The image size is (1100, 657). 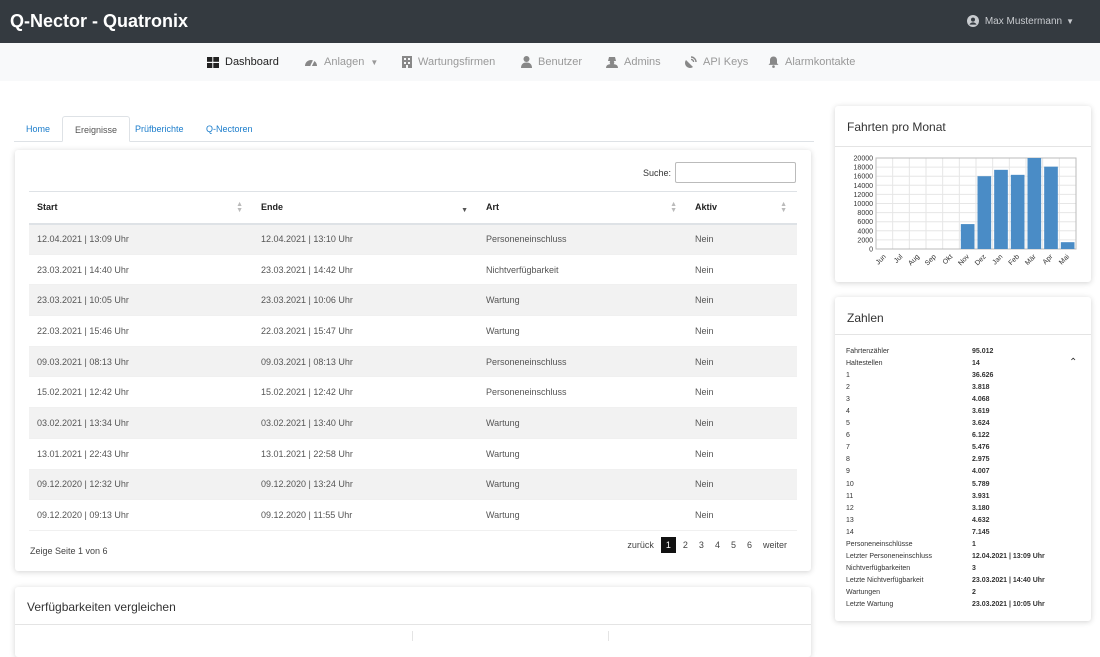 I want to click on search-input, so click(x=735, y=172).